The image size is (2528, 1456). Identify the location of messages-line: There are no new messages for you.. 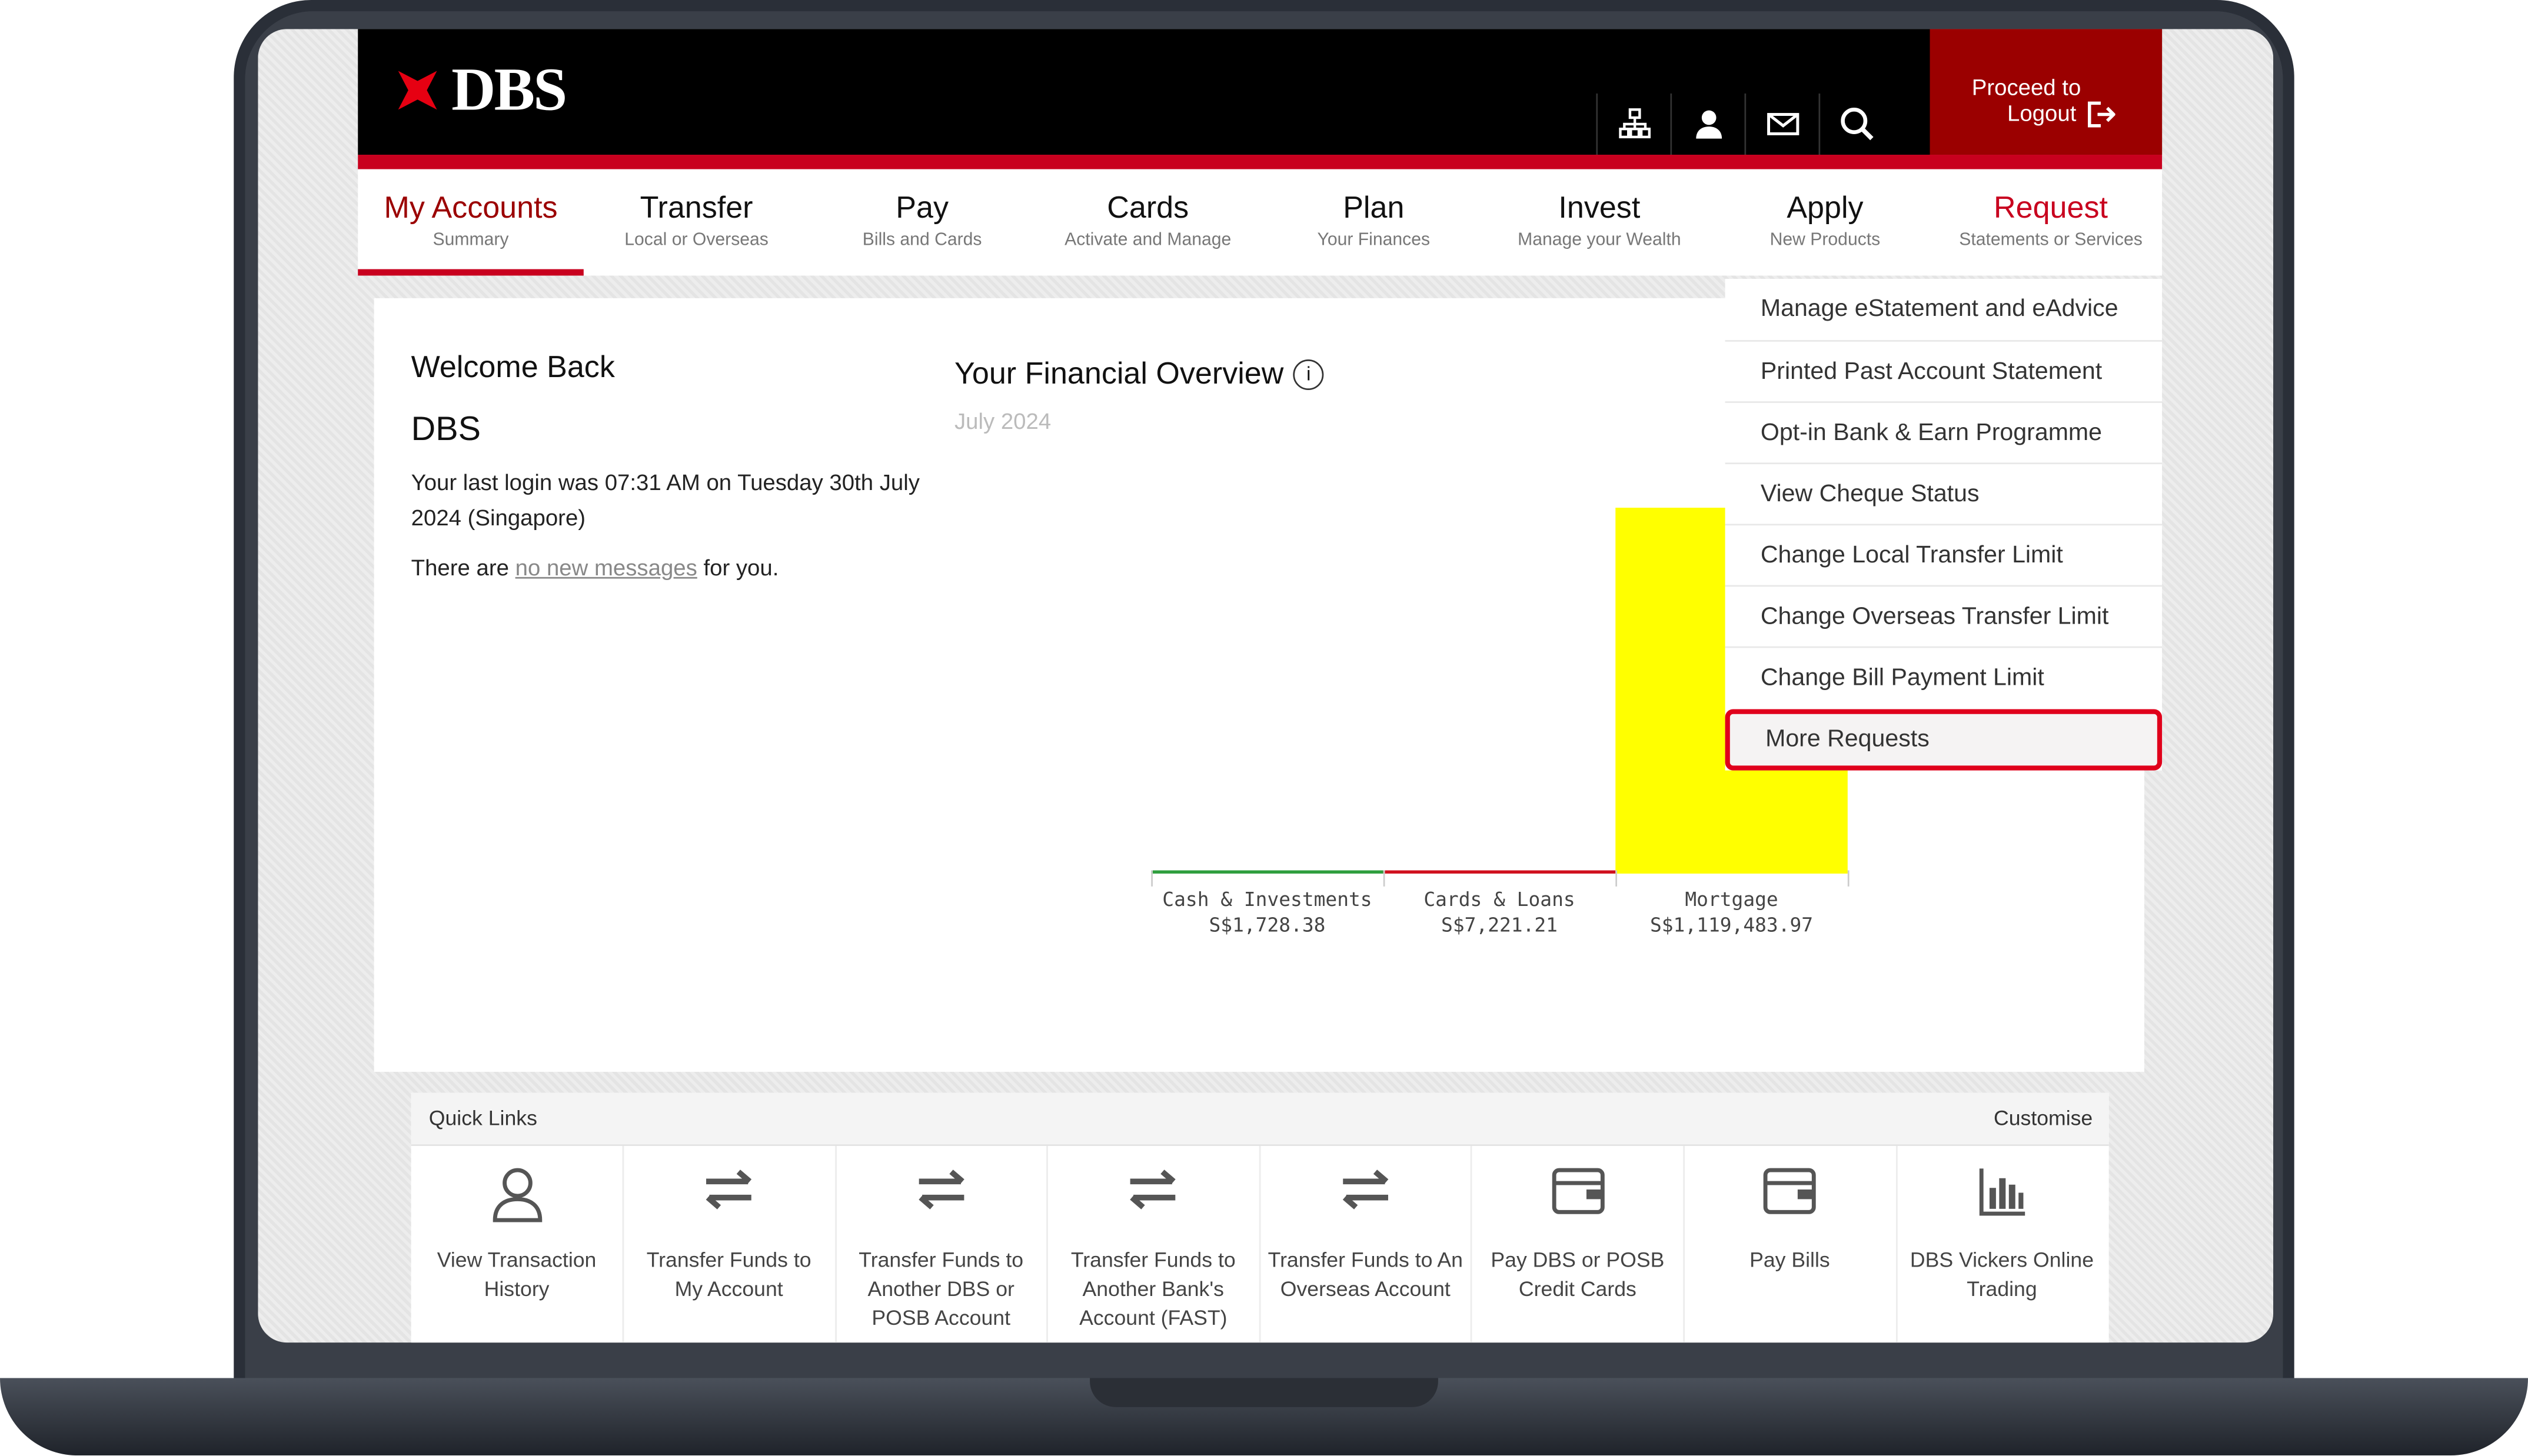
(595, 567).